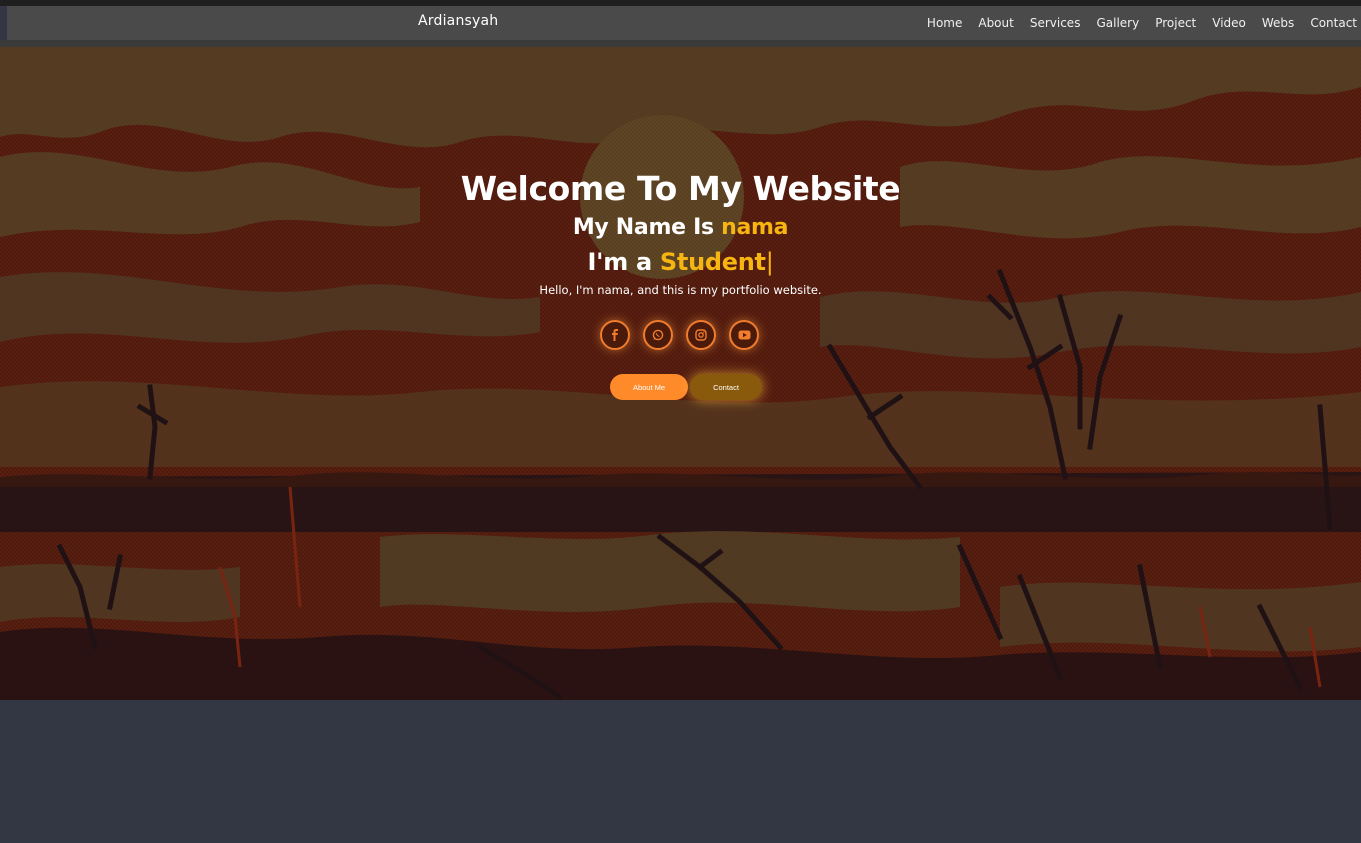  I want to click on nav-link-webs: Webs, so click(1278, 23).